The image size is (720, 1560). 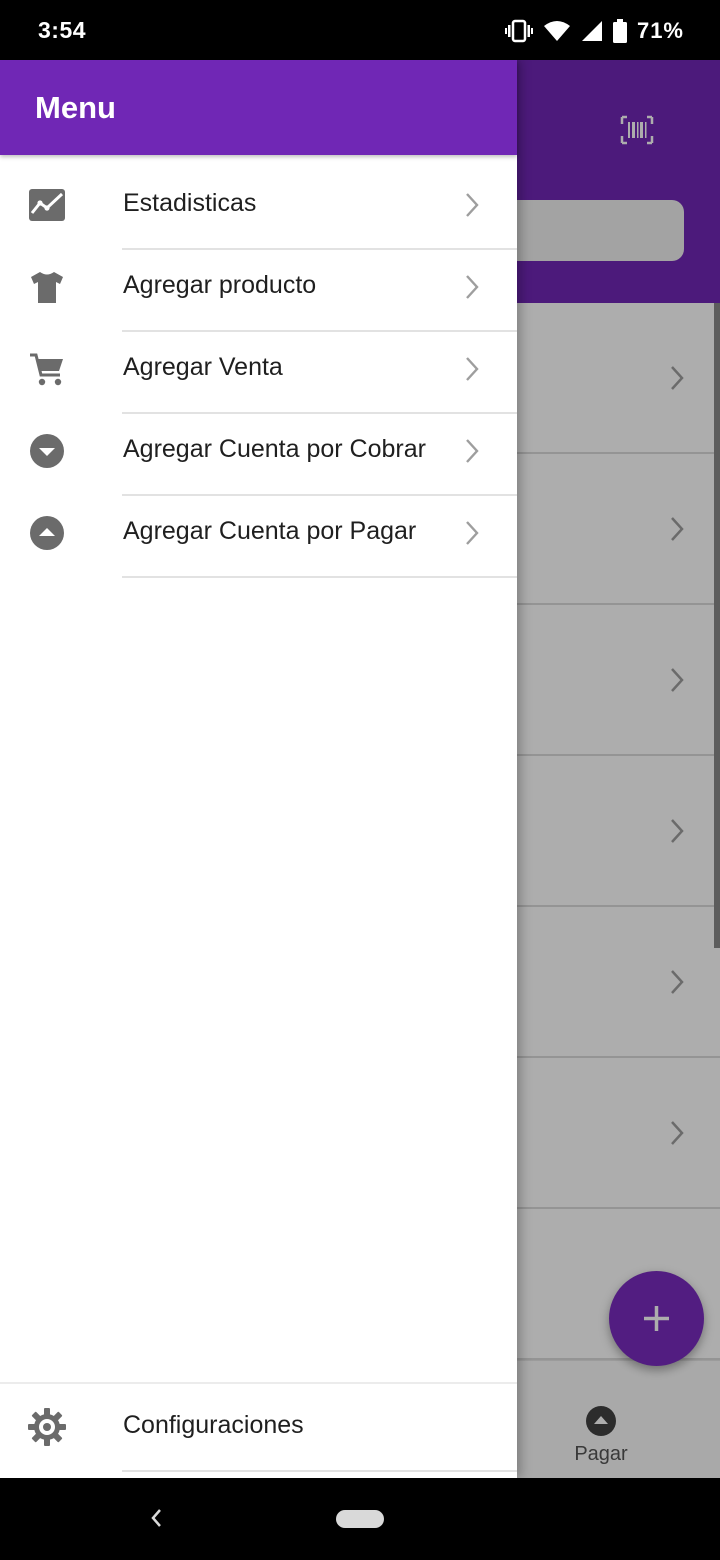 I want to click on arrow-down-circle-icon, so click(x=47, y=451).